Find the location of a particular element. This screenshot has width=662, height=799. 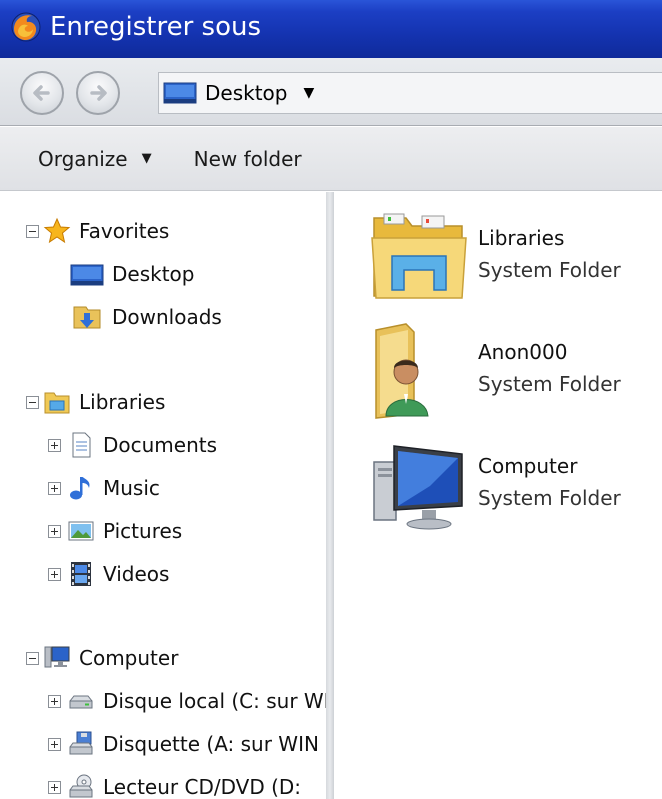

window-title: Enregistrer sous is located at coordinates (156, 27).